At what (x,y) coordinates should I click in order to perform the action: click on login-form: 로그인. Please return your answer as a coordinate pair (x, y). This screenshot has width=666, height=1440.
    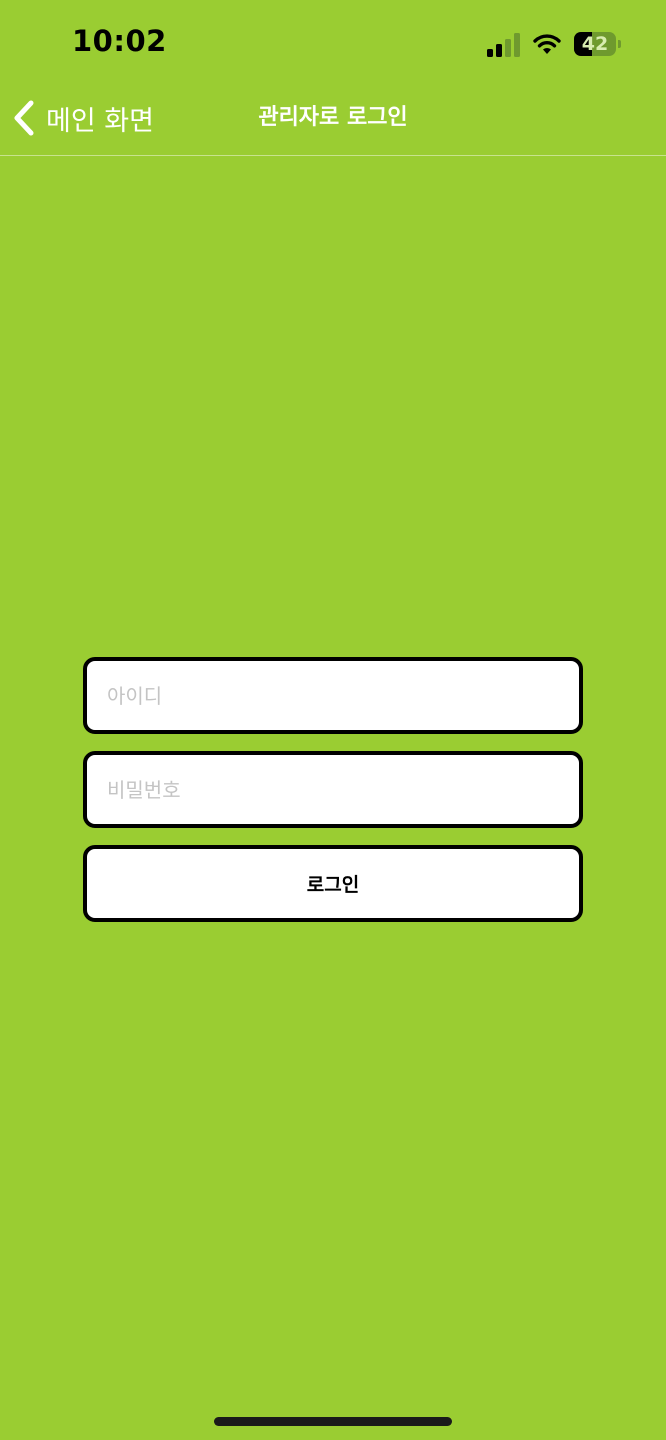
    Looking at the image, I should click on (333, 789).